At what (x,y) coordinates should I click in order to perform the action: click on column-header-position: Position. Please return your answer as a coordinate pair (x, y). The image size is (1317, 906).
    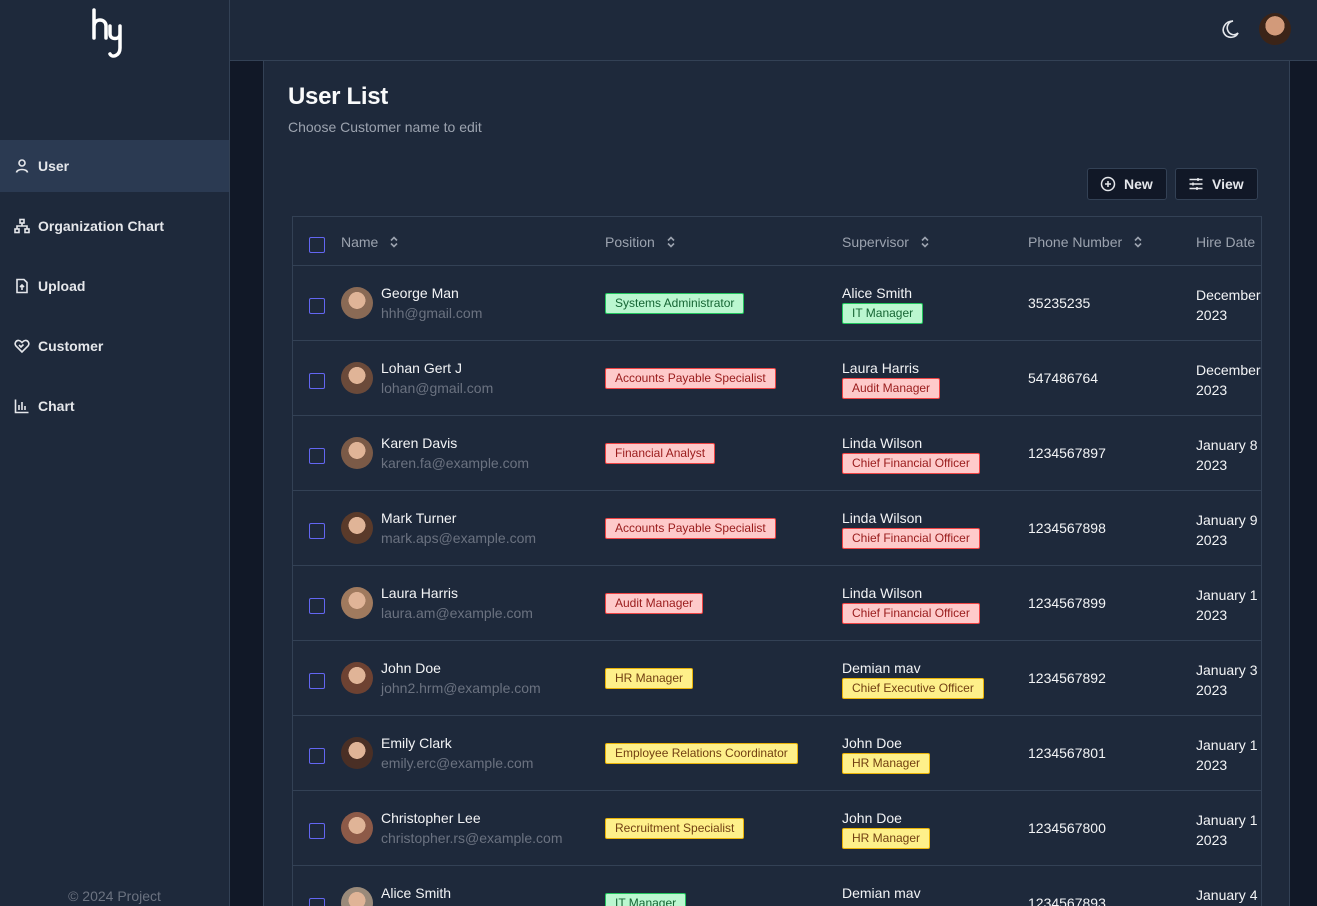
    Looking at the image, I should click on (641, 242).